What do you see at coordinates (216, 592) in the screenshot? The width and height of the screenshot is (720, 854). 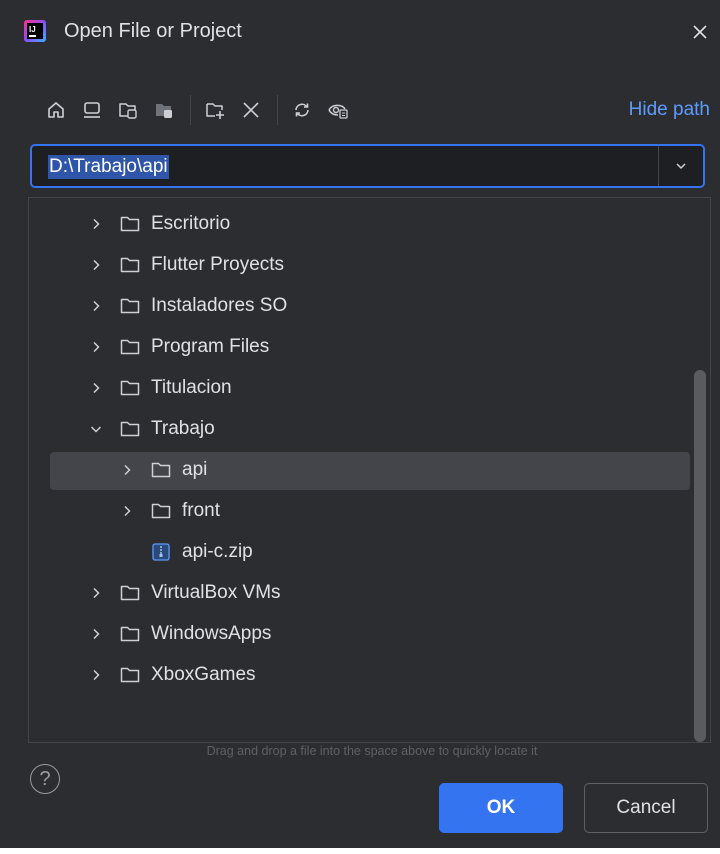 I see `tree-item-label: VirtualBox VMs` at bounding box center [216, 592].